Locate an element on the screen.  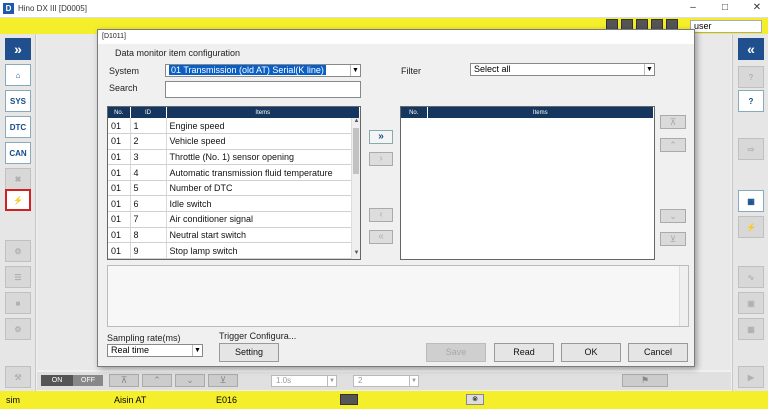
scroll-down-icon: ▼ is located at coordinates (356, 254).